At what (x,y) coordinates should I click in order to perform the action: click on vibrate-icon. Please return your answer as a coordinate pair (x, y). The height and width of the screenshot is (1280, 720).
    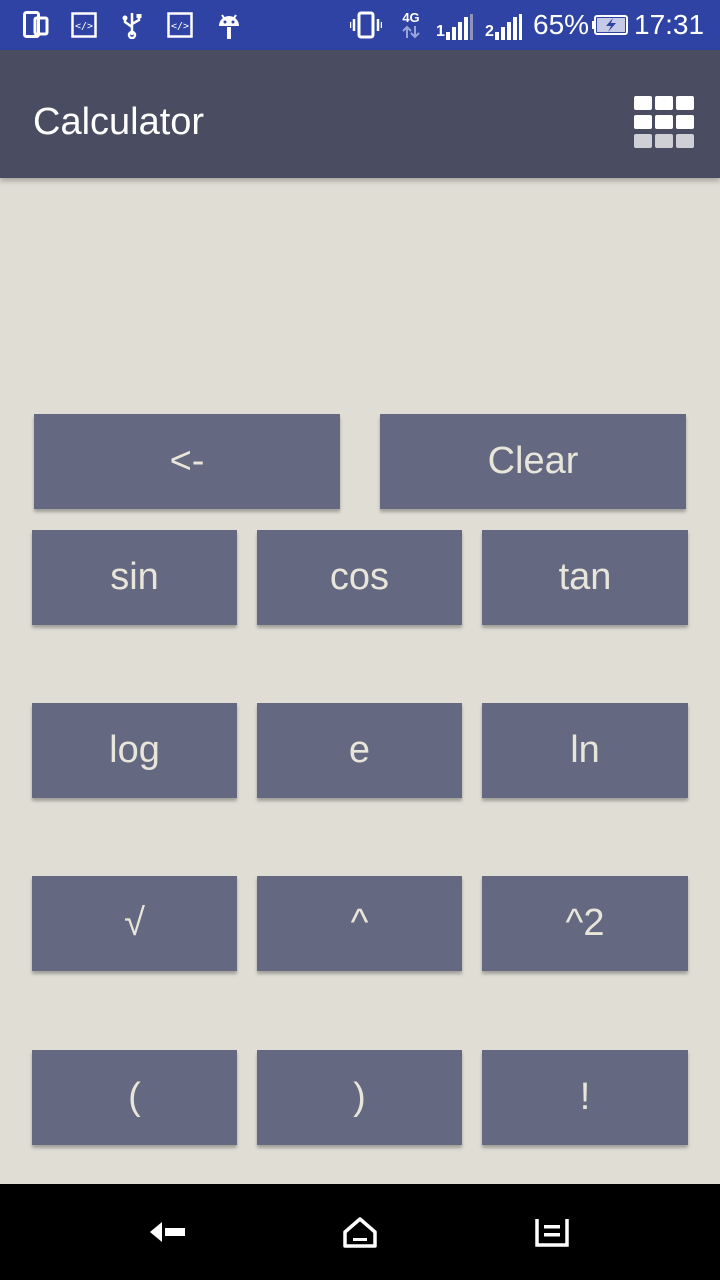
    Looking at the image, I should click on (366, 25).